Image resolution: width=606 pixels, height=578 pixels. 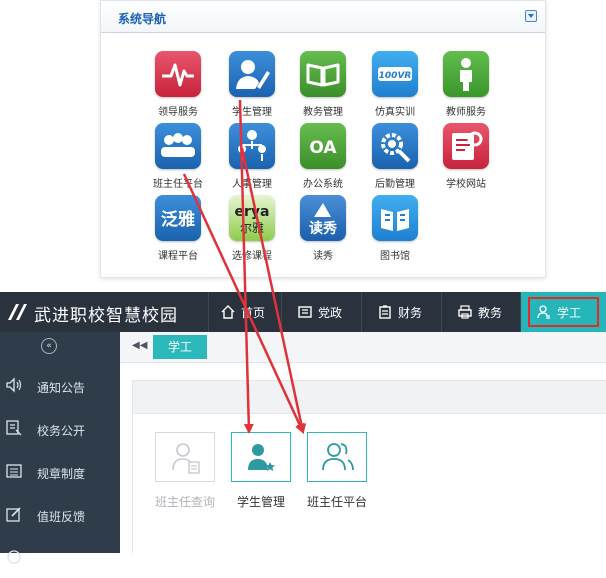 What do you see at coordinates (323, 218) in the screenshot?
I see `duxiu-icon: 读秀` at bounding box center [323, 218].